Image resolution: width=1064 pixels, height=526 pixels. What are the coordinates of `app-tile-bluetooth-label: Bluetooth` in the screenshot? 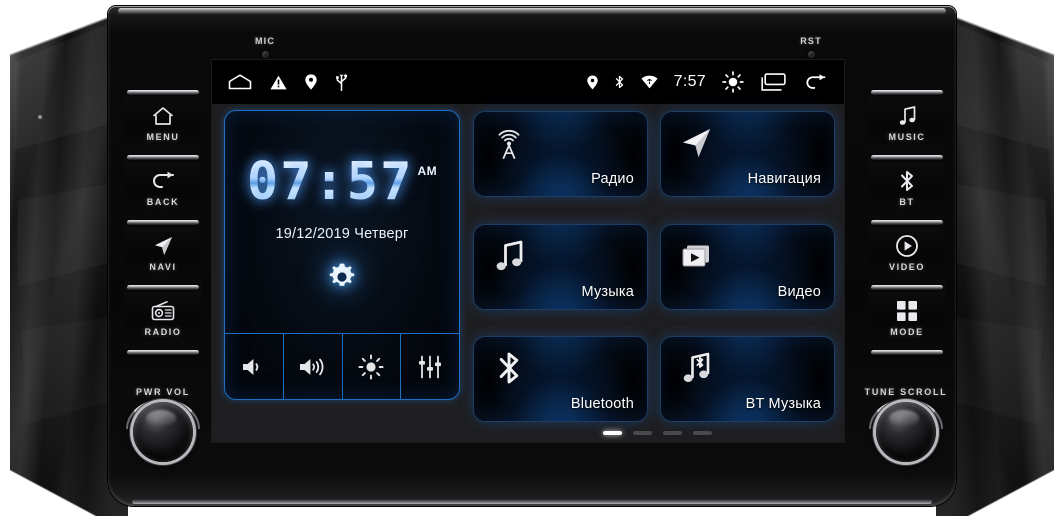 It's located at (602, 404).